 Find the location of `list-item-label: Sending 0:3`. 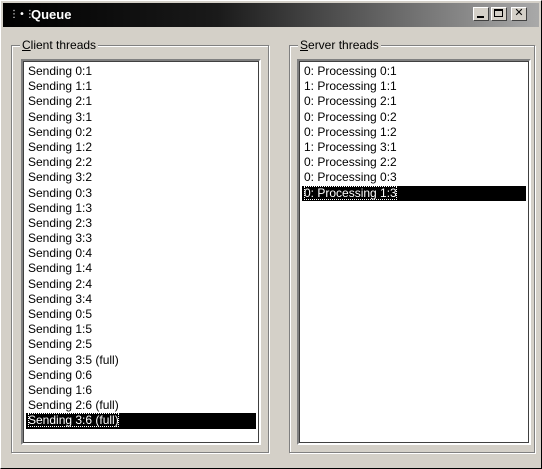

list-item-label: Sending 0:3 is located at coordinates (60, 192).